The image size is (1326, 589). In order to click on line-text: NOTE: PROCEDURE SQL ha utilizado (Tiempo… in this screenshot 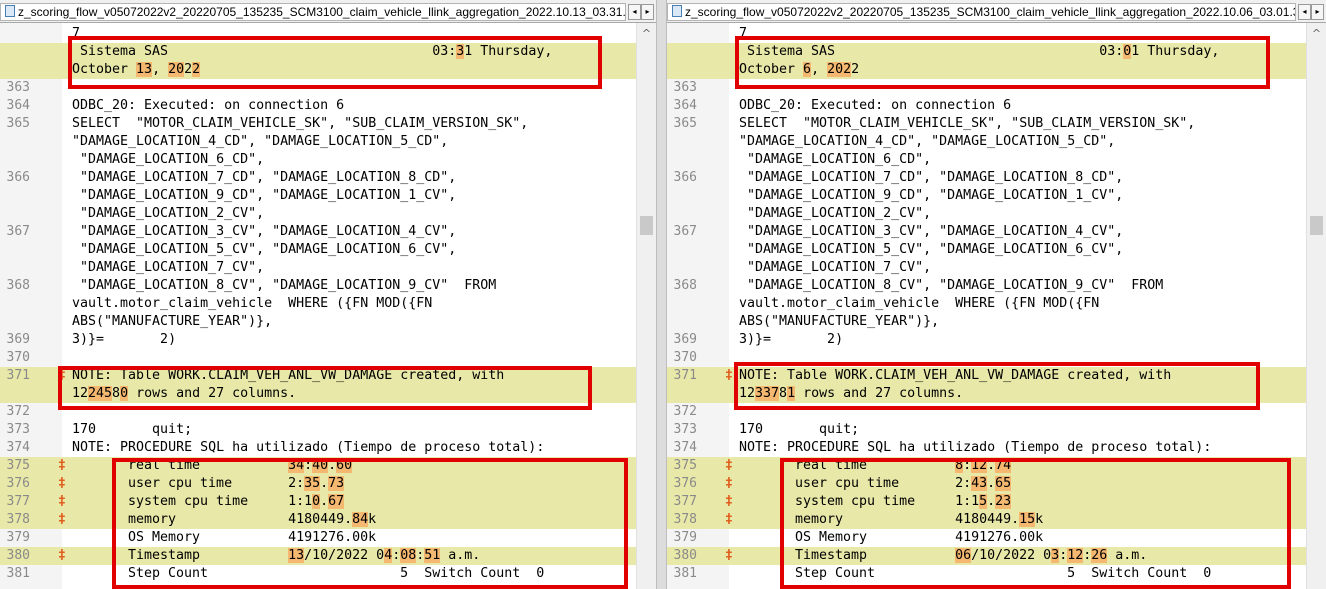, I will do `click(975, 447)`.